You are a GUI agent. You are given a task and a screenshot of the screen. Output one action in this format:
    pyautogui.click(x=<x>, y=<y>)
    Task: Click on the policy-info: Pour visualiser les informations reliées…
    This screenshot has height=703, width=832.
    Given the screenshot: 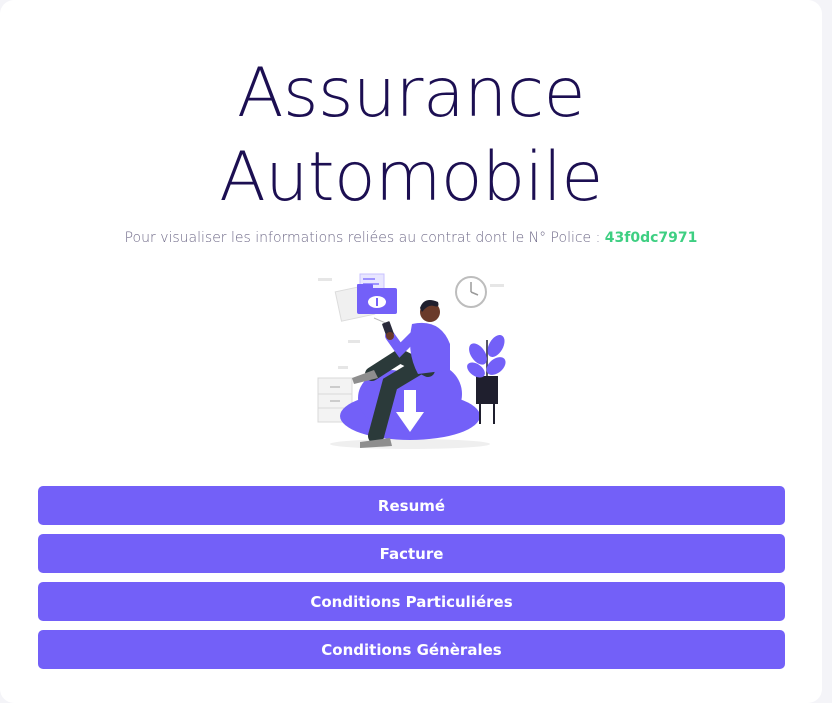 What is the action you would take?
    pyautogui.click(x=411, y=238)
    